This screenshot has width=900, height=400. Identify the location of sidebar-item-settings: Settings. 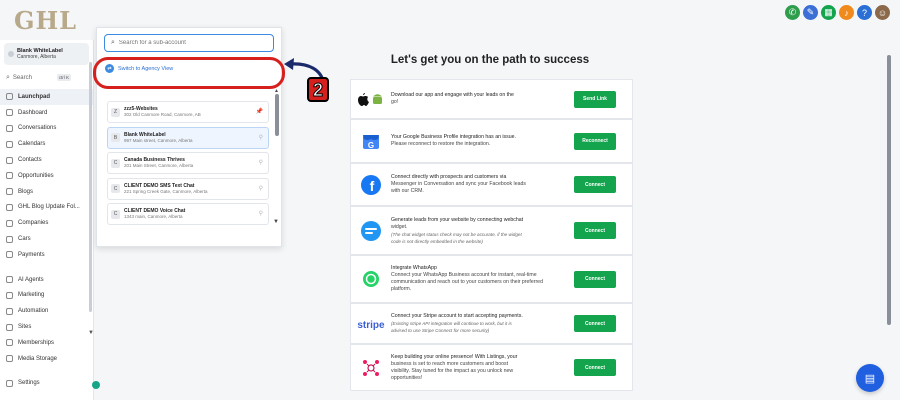
(46, 384).